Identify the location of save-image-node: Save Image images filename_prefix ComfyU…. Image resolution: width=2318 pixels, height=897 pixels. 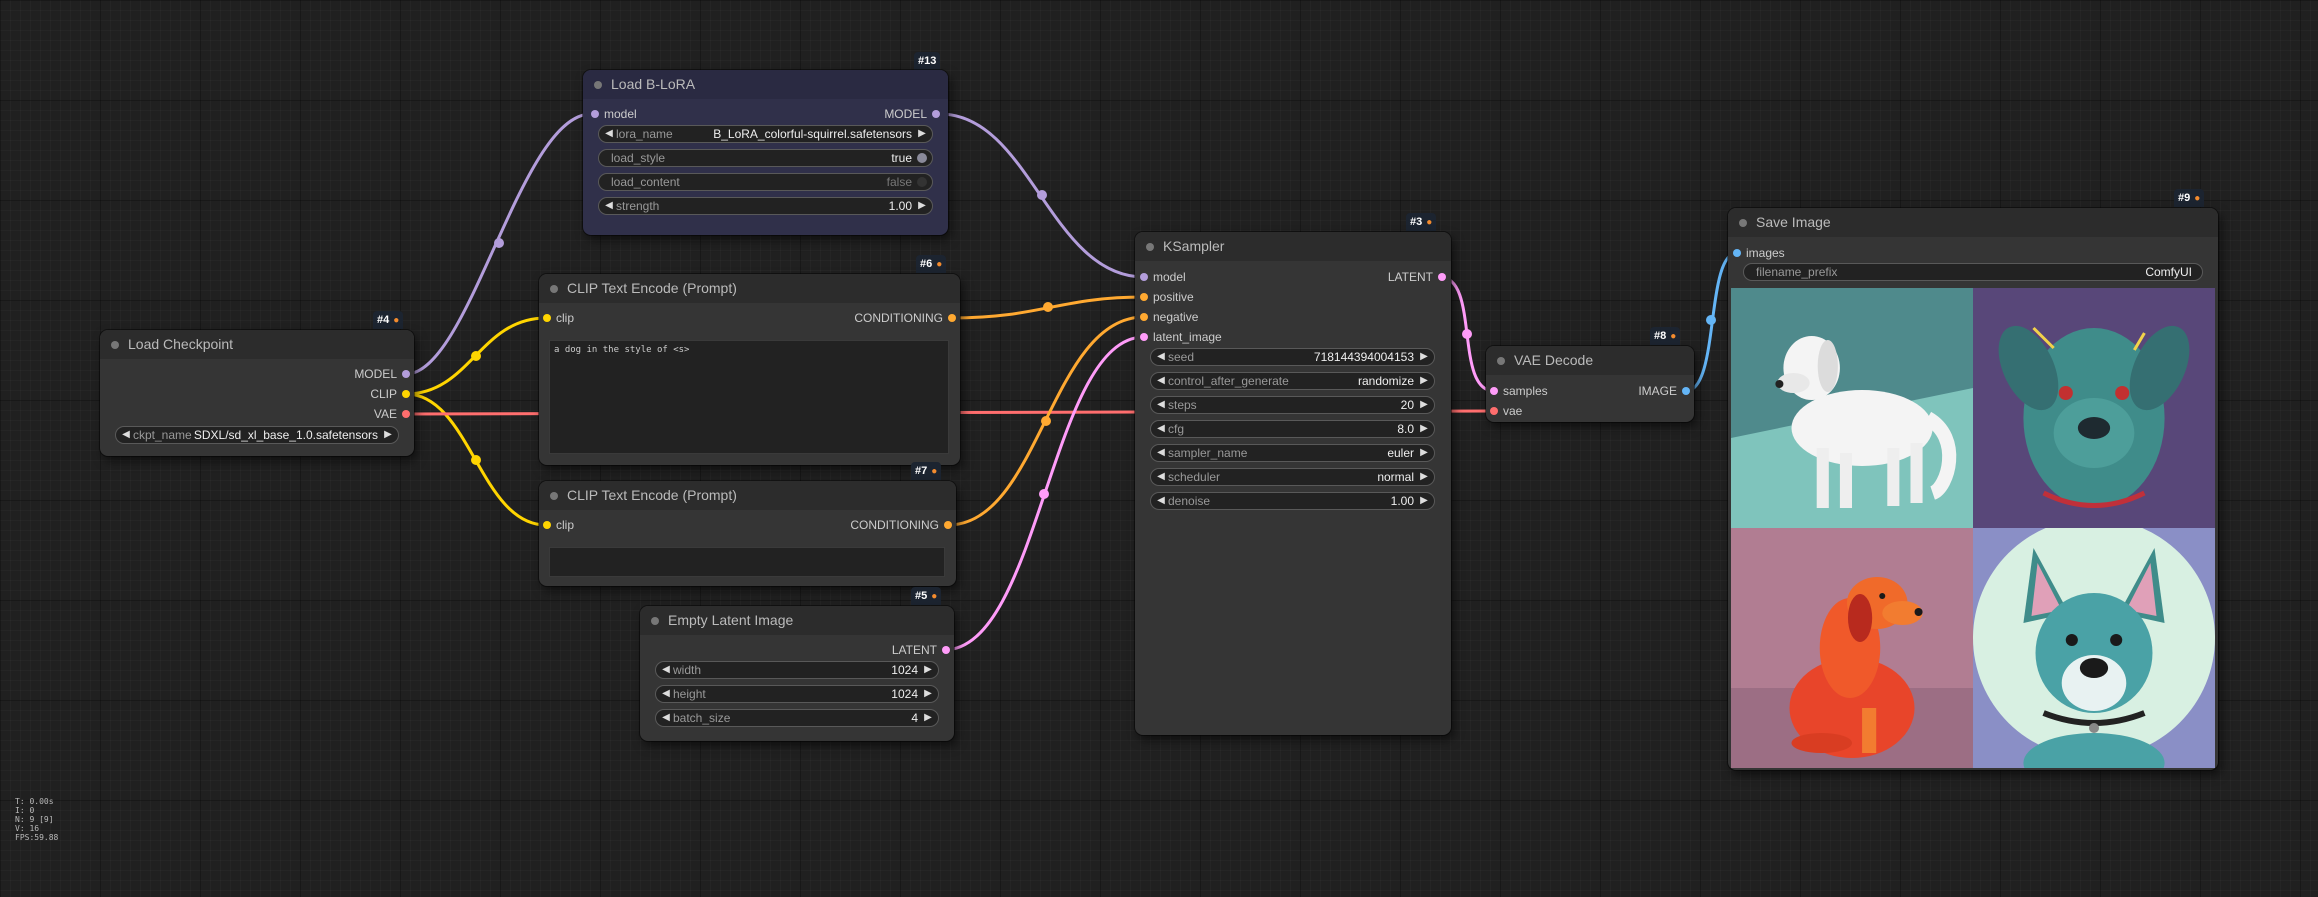
(1973, 489).